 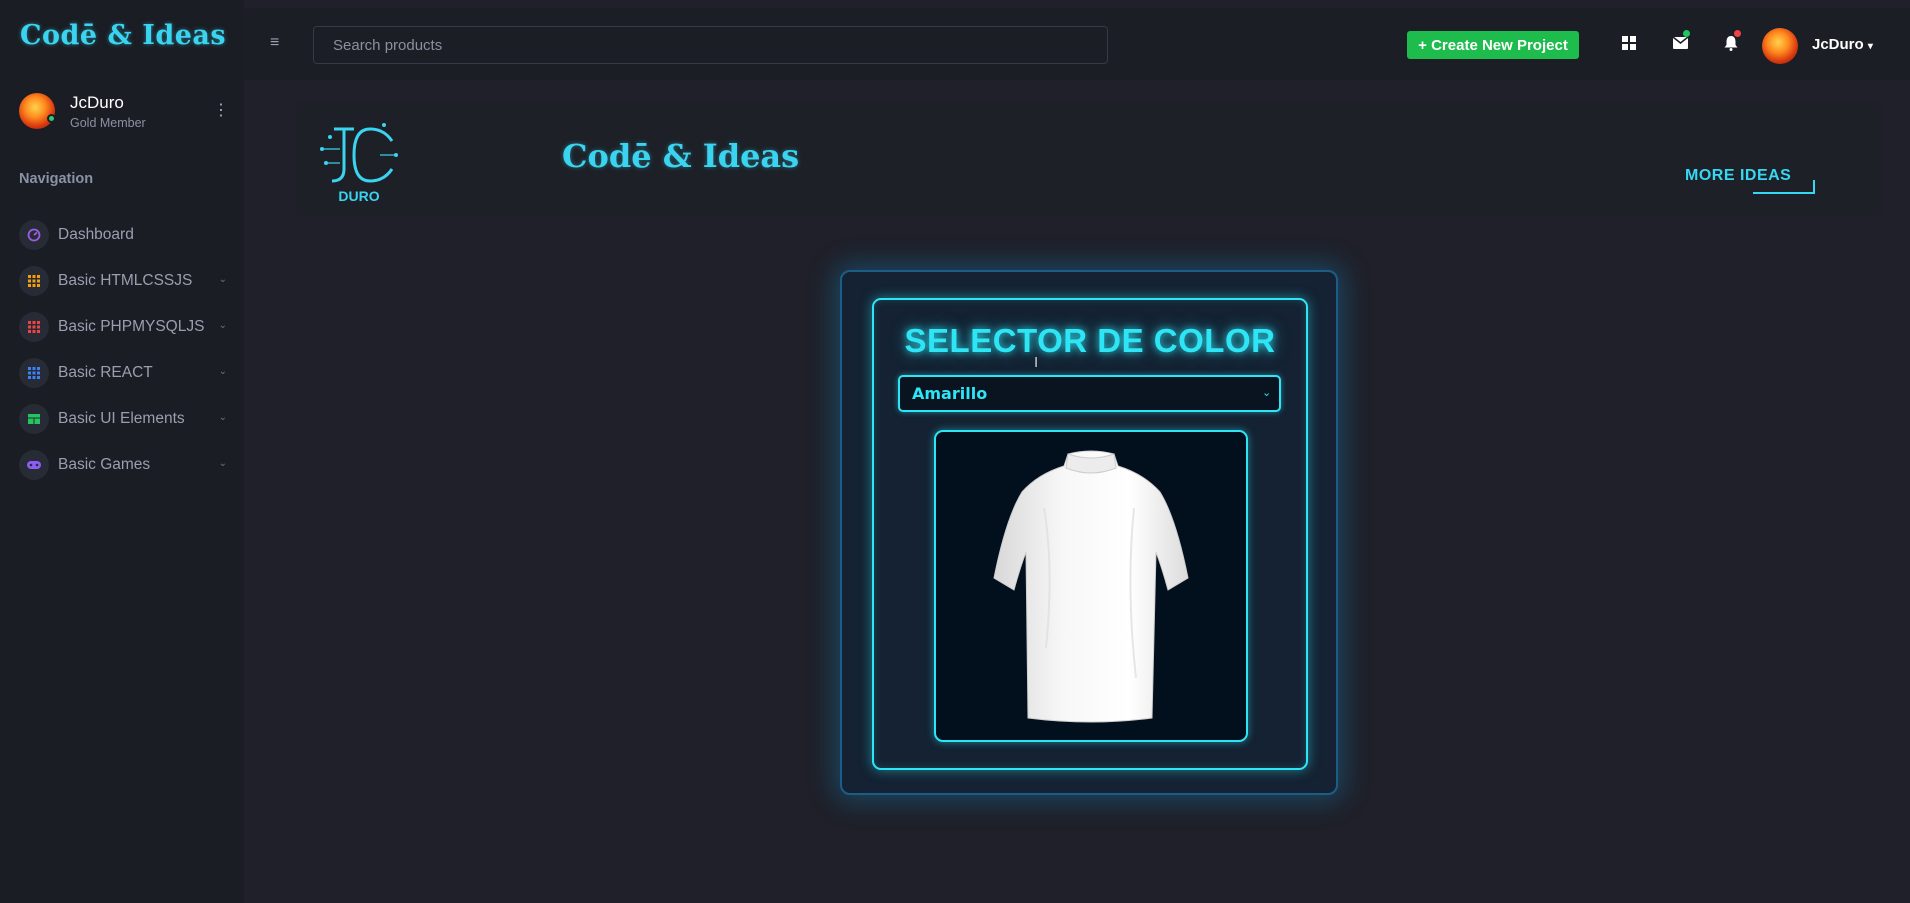 I want to click on gamepad-icon, so click(x=34, y=465).